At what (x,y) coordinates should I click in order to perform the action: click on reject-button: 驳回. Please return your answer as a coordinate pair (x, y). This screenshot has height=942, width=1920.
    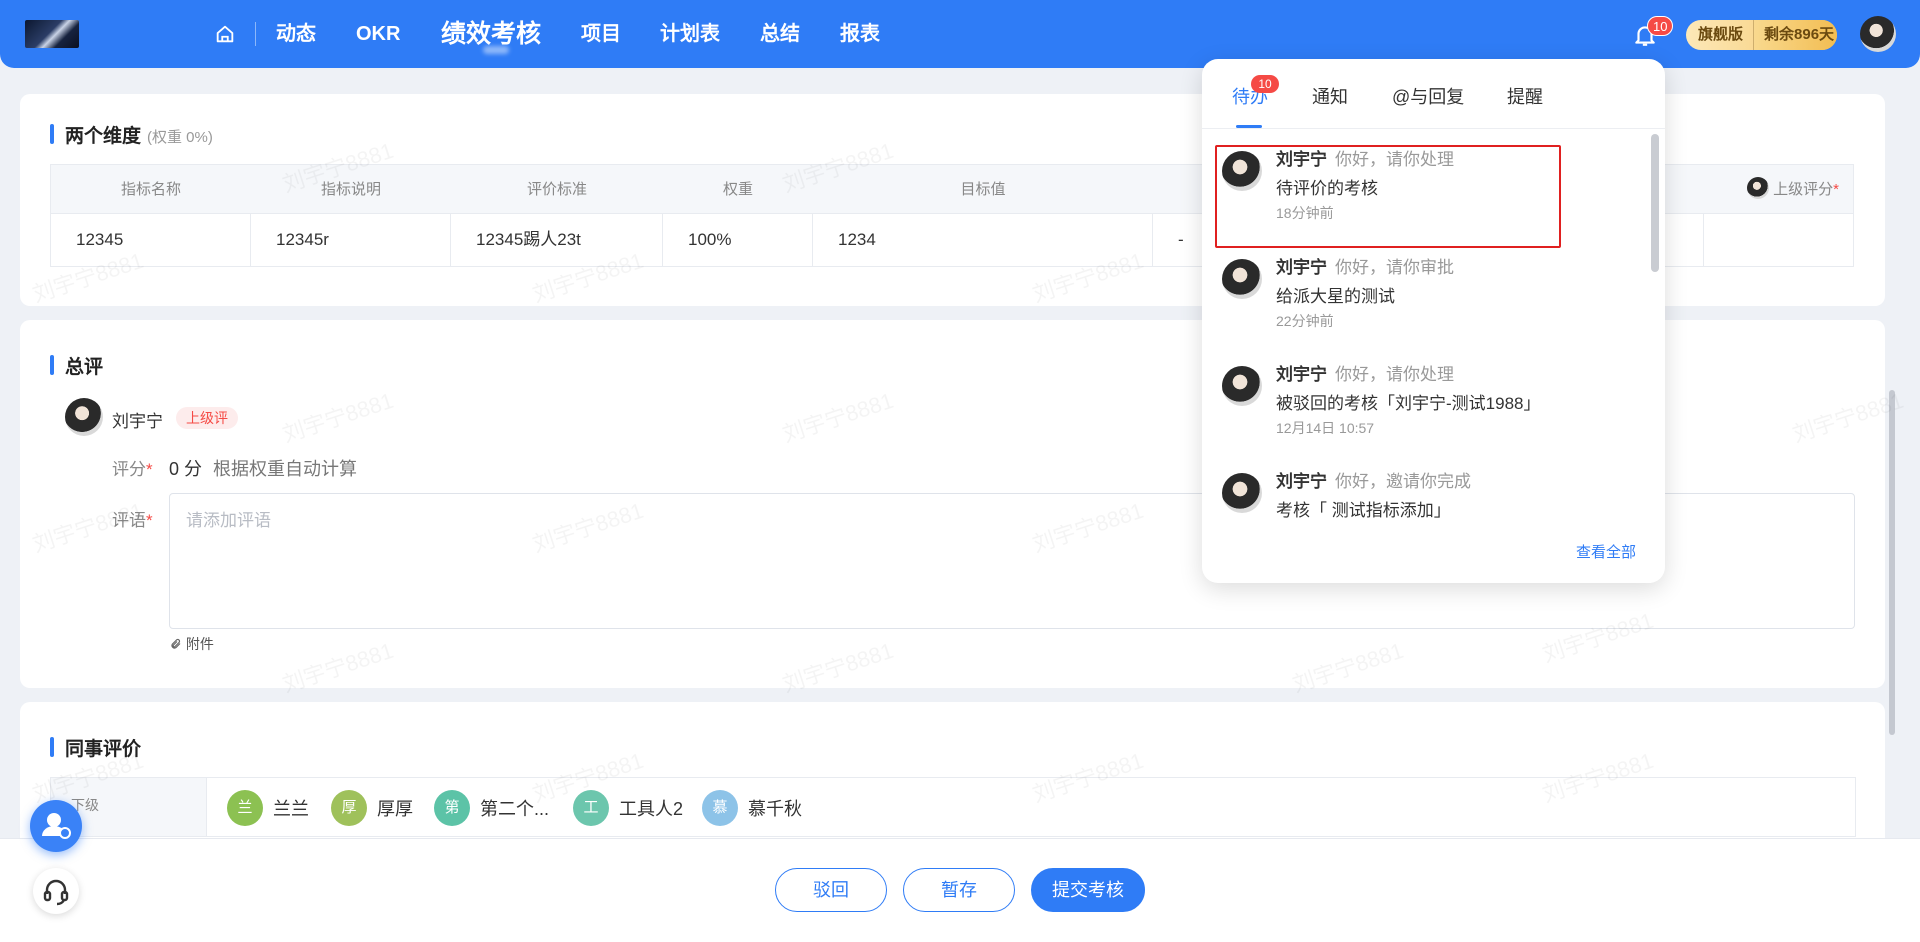
    Looking at the image, I should click on (831, 890).